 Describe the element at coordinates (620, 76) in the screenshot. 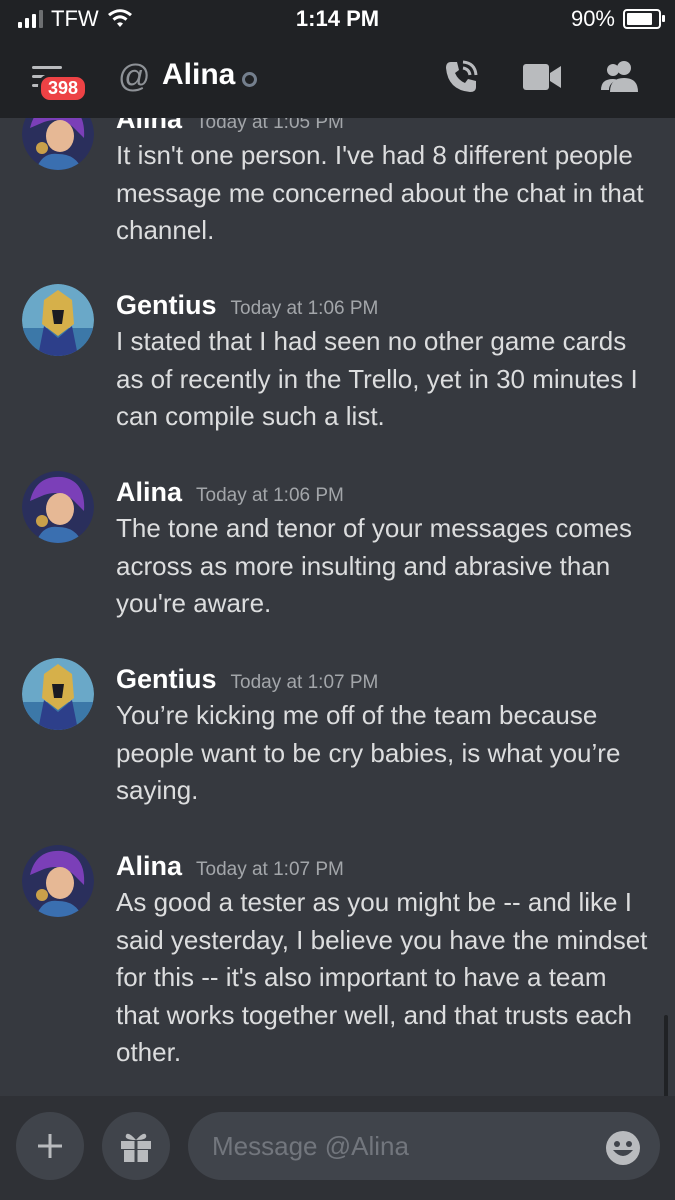

I see `members-icon` at that location.